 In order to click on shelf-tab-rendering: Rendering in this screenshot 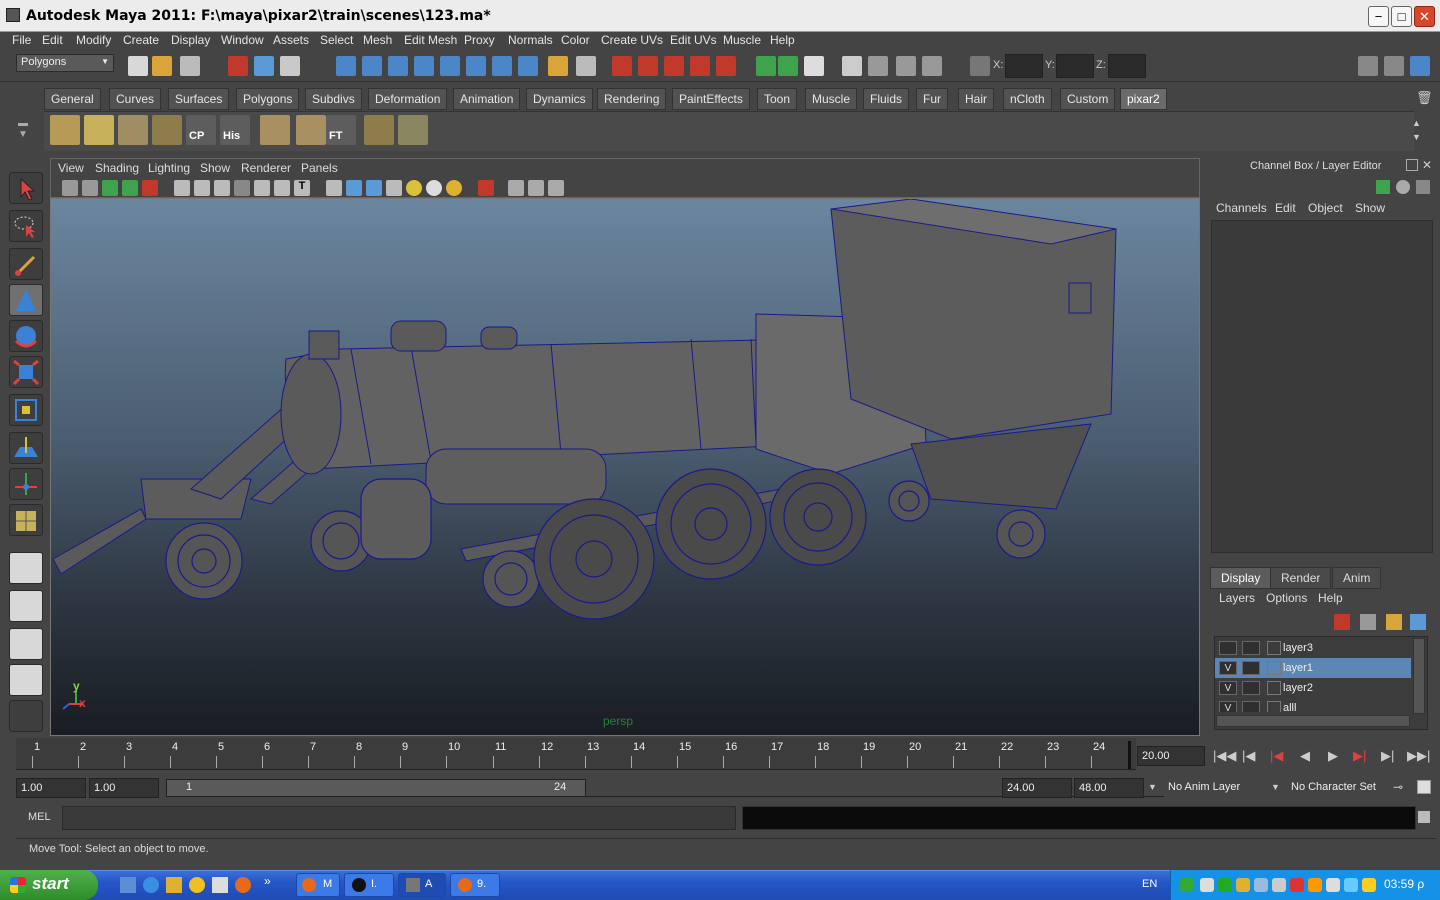, I will do `click(632, 99)`.